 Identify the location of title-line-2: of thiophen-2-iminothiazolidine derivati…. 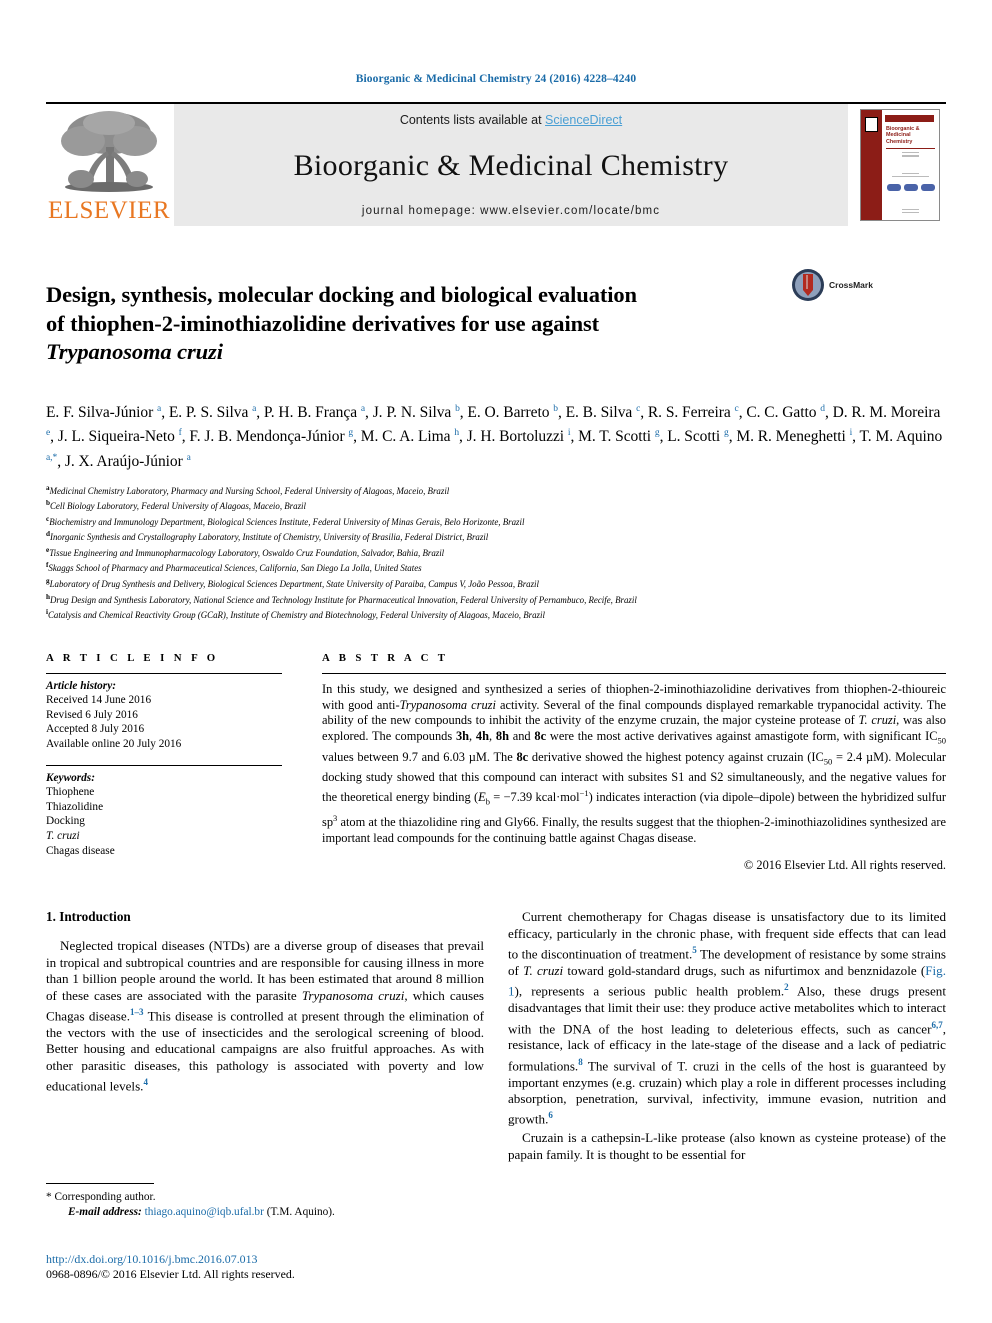
(323, 323).